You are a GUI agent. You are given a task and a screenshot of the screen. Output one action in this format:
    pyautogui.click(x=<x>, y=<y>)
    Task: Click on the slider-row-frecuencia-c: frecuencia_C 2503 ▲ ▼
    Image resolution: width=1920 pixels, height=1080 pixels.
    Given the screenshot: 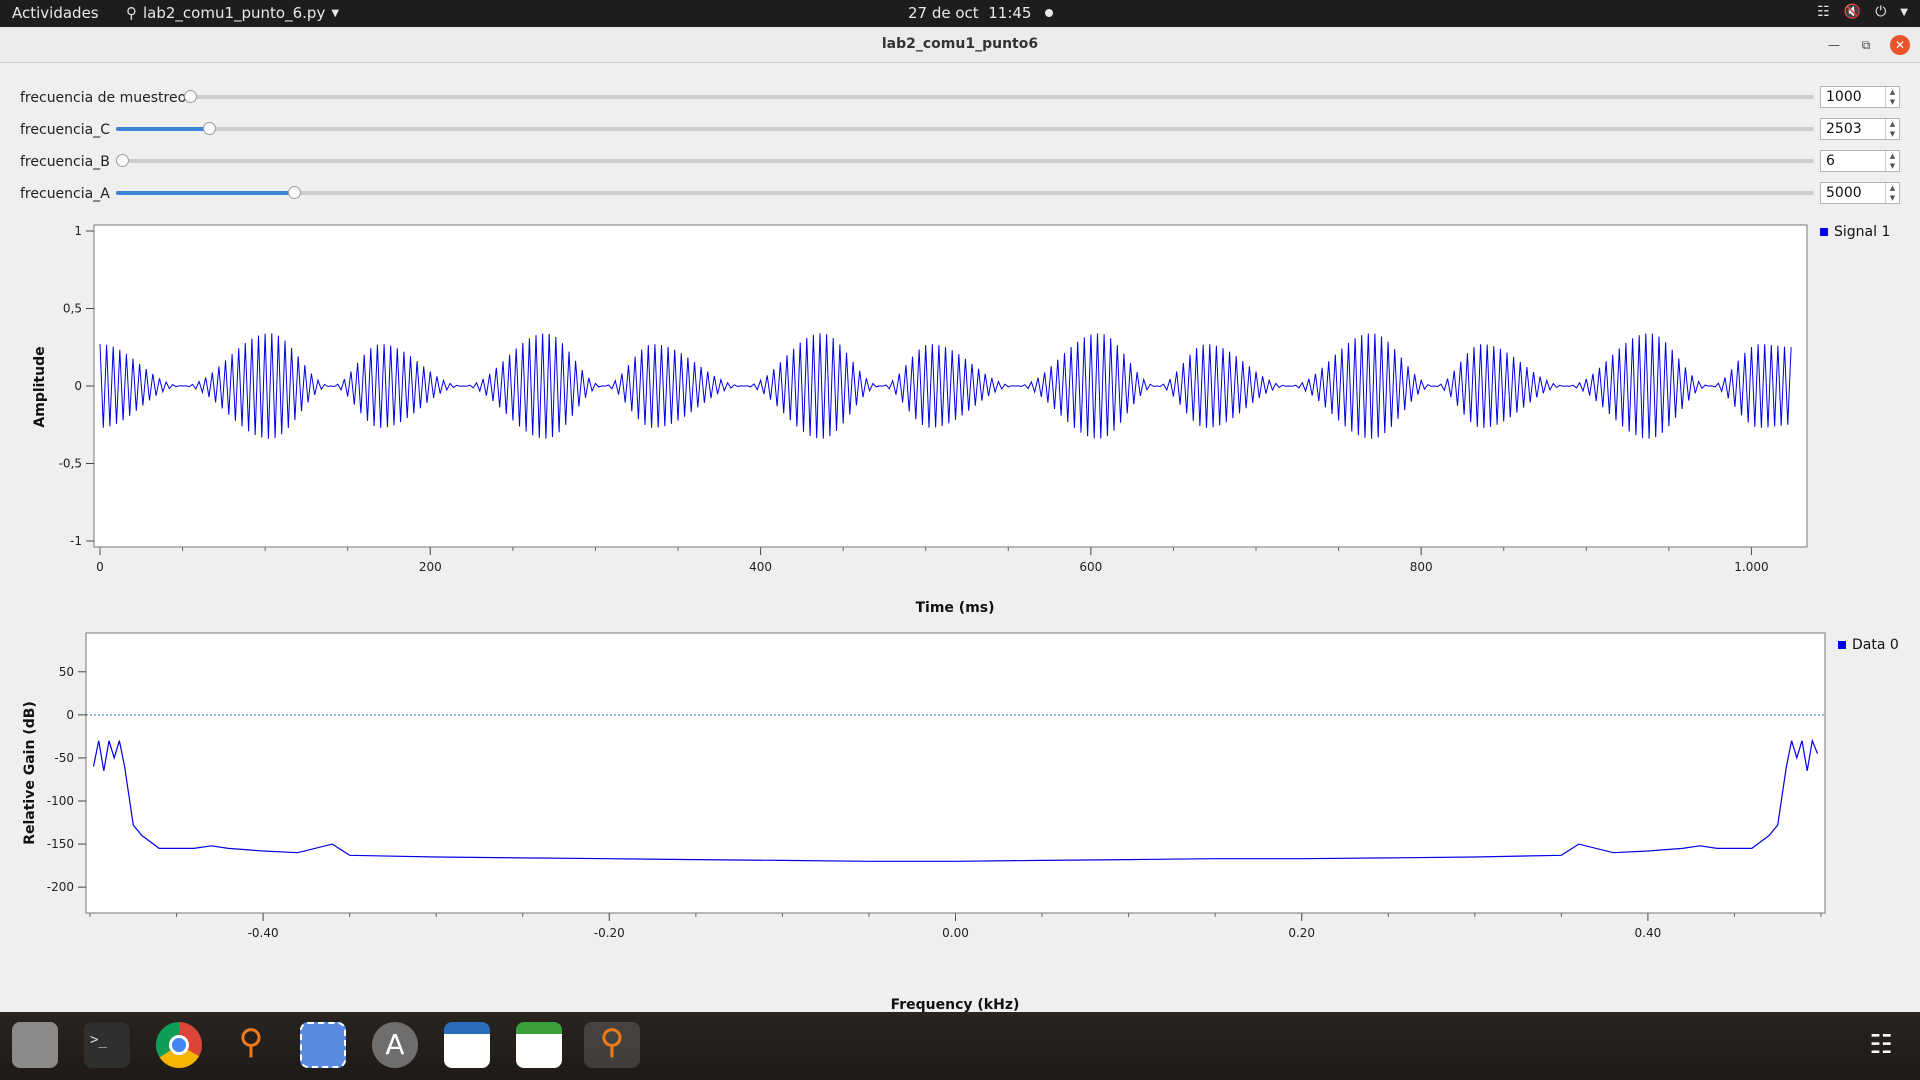 What is the action you would take?
    pyautogui.click(x=960, y=129)
    